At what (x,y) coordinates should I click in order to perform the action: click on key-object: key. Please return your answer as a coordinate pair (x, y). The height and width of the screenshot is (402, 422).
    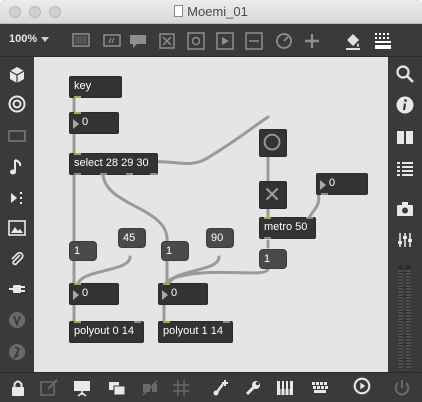
    Looking at the image, I should click on (95, 87).